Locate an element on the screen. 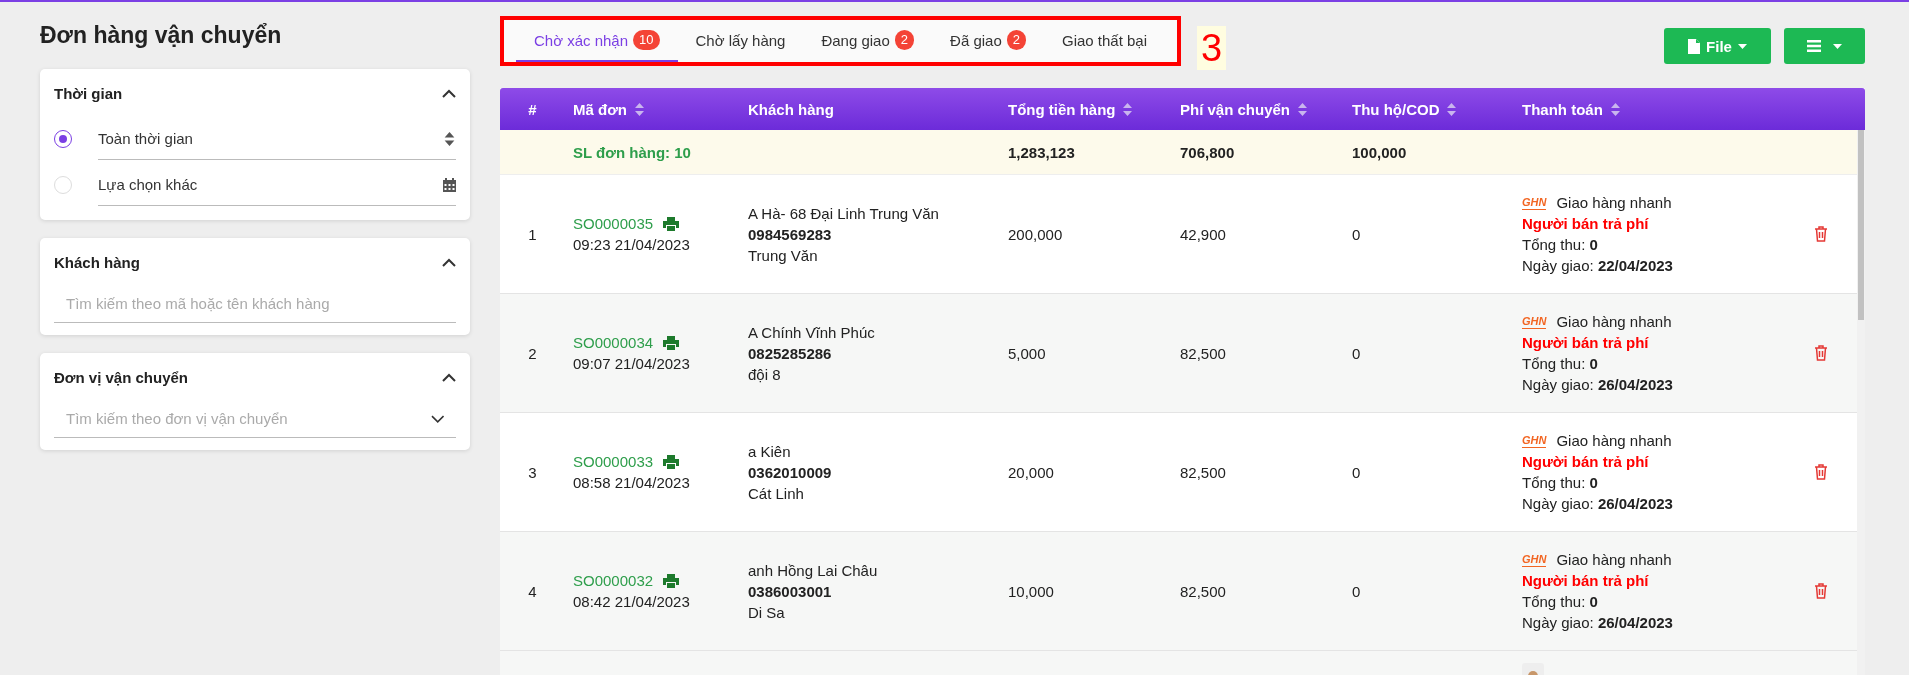  customer-phone: 0984569283 is located at coordinates (790, 234).